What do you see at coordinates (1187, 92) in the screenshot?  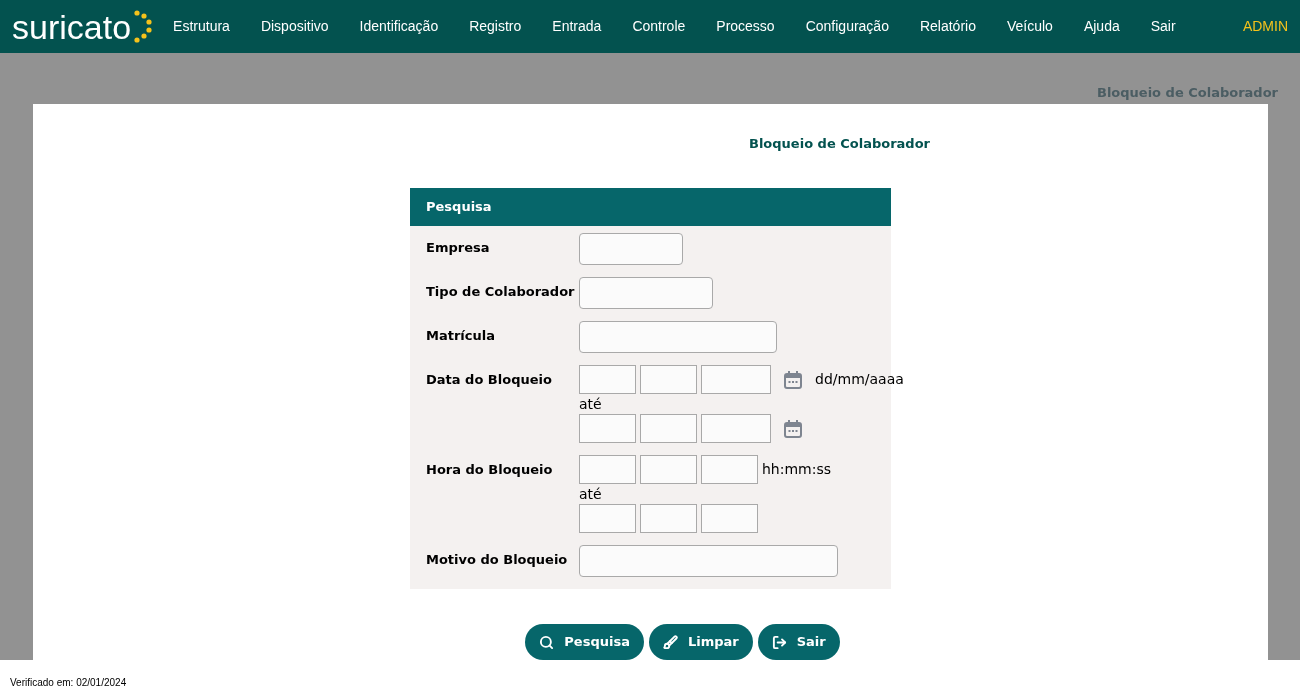 I see `breadcrumb: Bloqueio de Colaborador` at bounding box center [1187, 92].